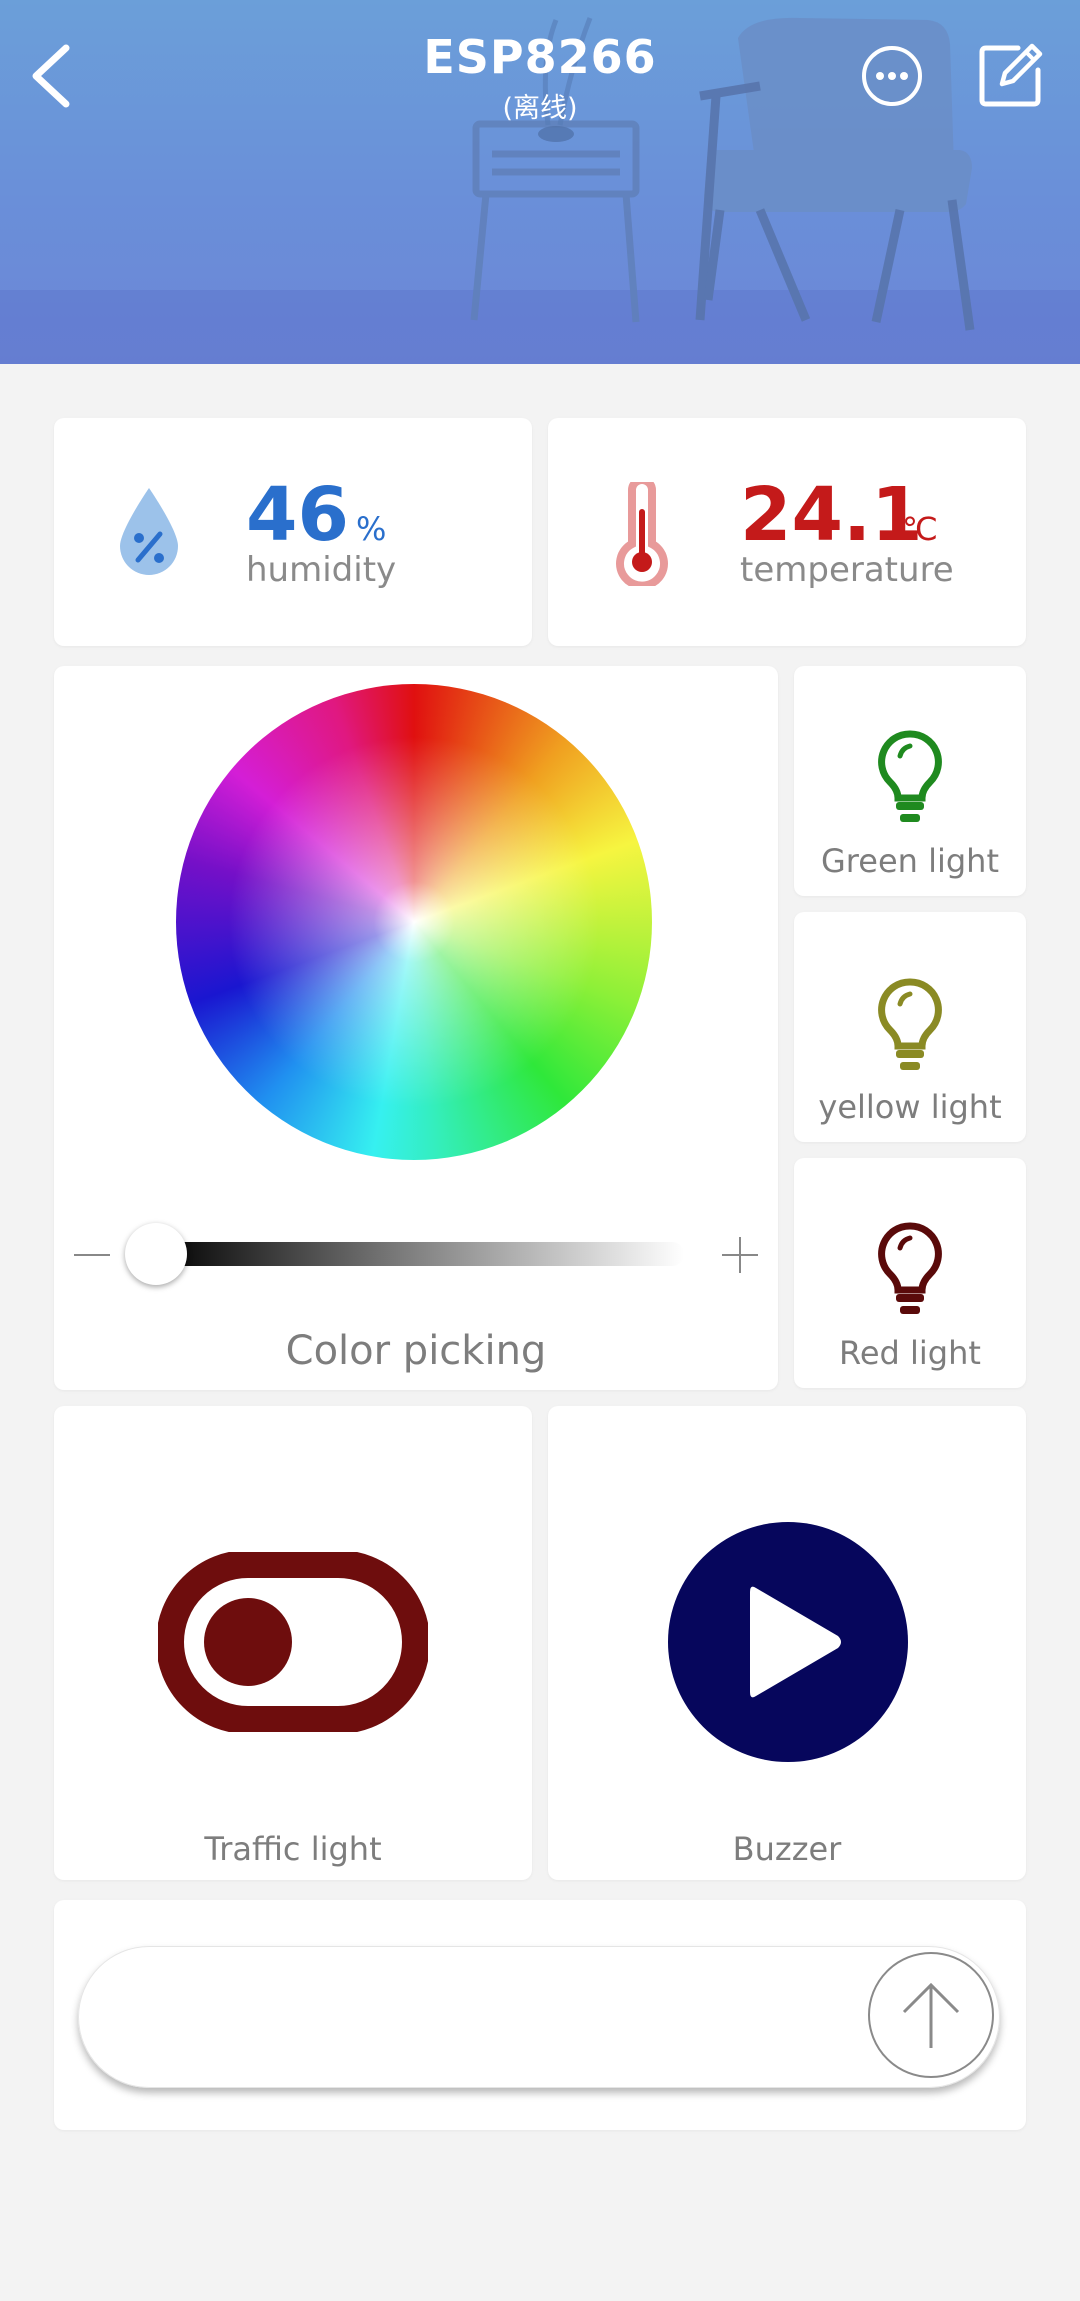 This screenshot has height=2301, width=1080. I want to click on humidity-label: humidity, so click(321, 570).